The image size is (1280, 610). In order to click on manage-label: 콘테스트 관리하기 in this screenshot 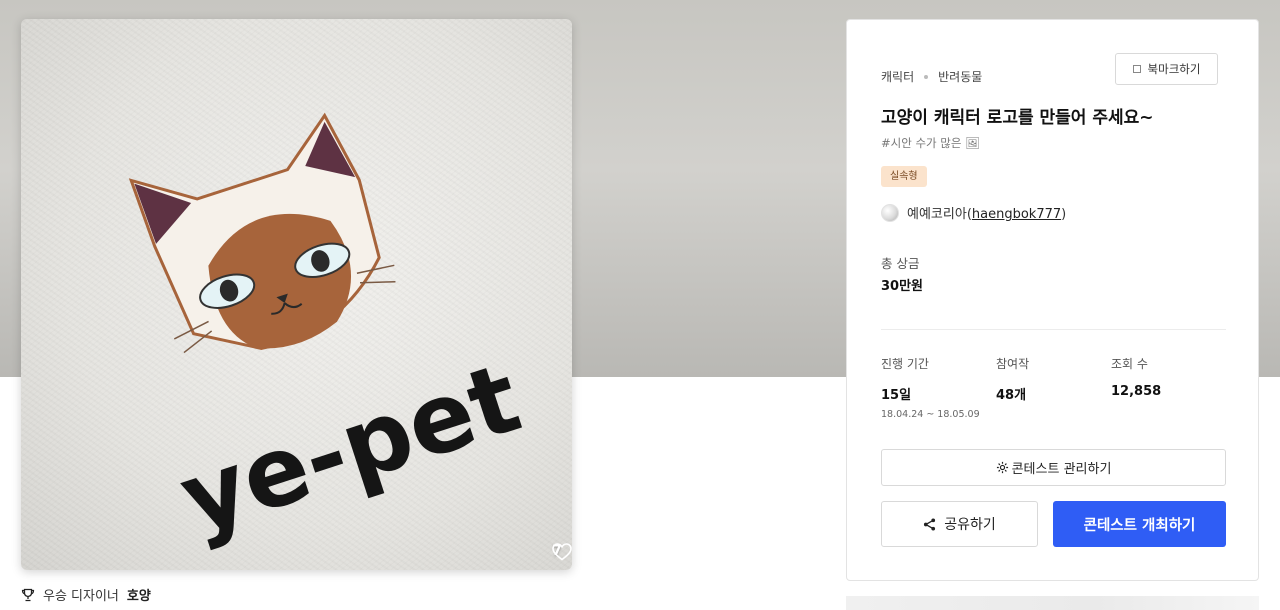, I will do `click(1061, 469)`.